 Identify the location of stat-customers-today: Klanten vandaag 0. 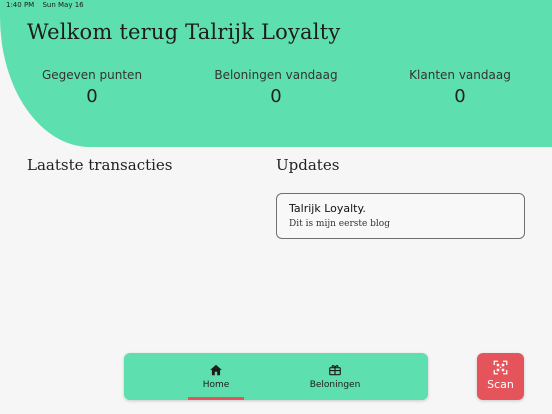
(460, 93).